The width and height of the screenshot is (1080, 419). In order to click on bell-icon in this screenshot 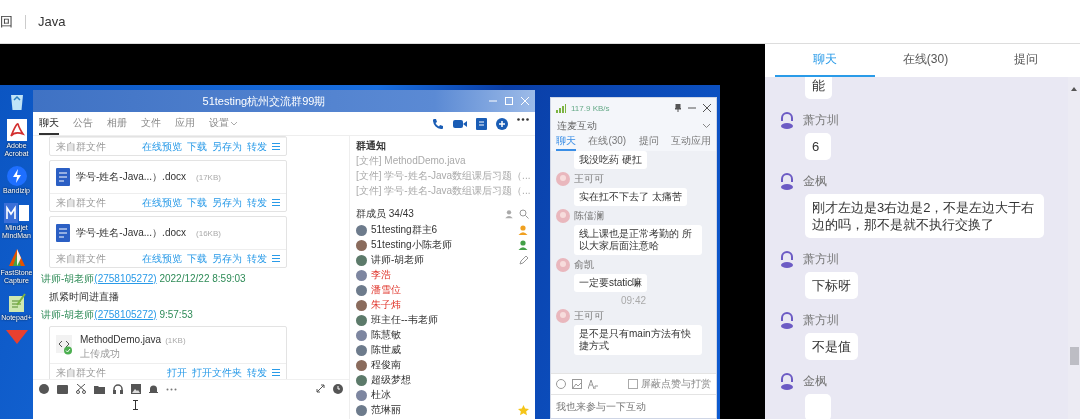, I will do `click(153, 389)`.